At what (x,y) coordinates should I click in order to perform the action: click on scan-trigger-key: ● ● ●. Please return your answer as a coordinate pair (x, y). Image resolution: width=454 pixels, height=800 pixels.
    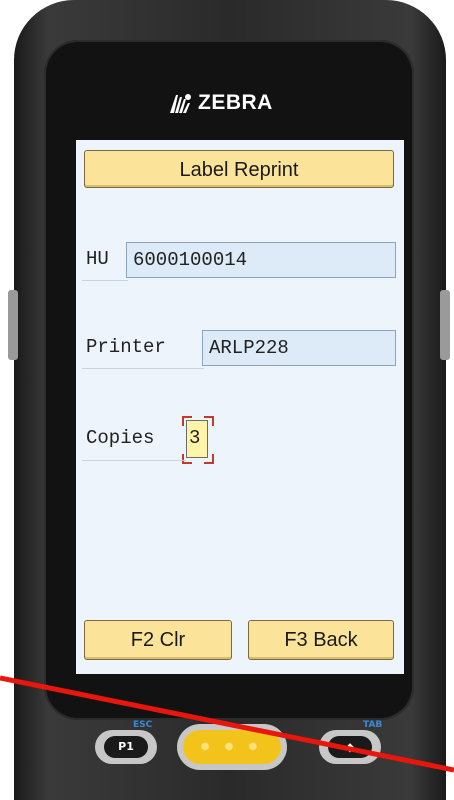
    Looking at the image, I should click on (232, 747).